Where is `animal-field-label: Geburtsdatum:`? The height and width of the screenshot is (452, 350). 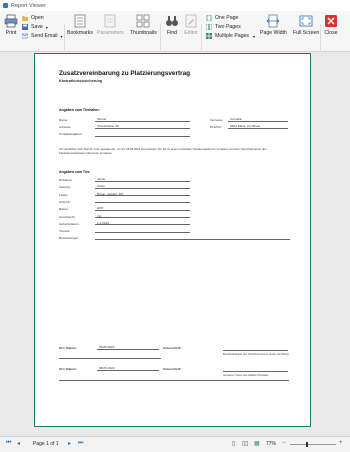 animal-field-label: Geburtsdatum: is located at coordinates (69, 223).